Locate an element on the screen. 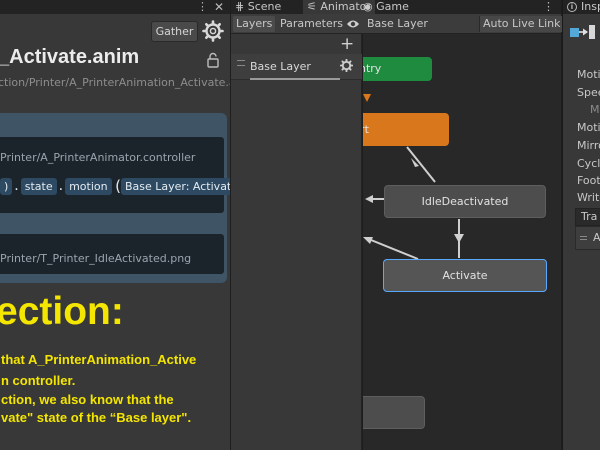 Image resolution: width=600 pixels, height=450 pixels. layer-name: Base Layer is located at coordinates (280, 66).